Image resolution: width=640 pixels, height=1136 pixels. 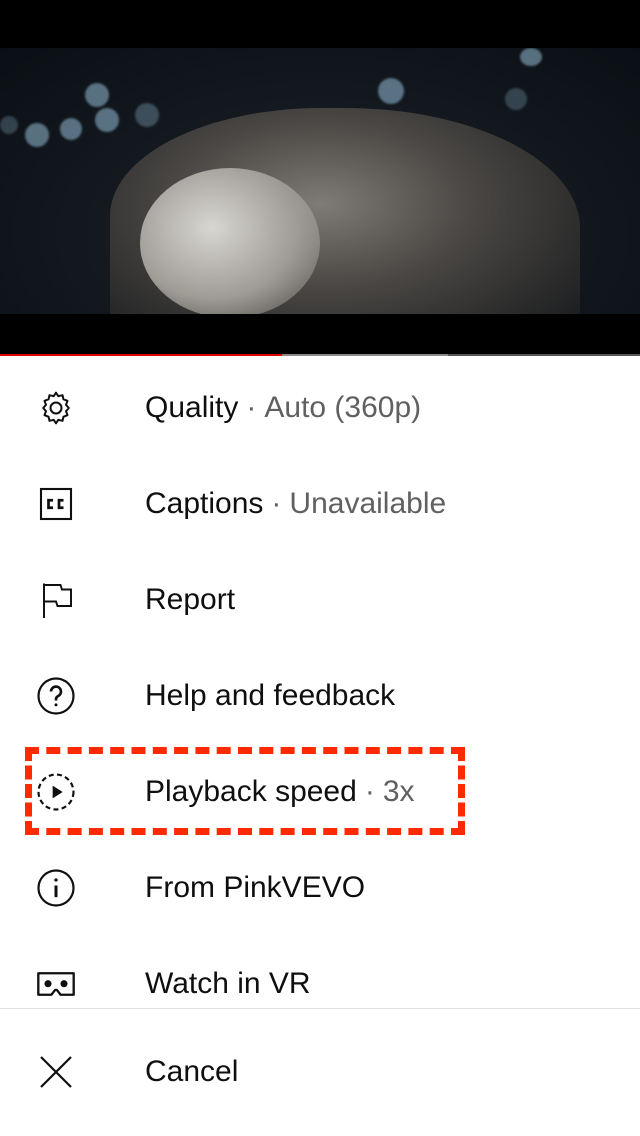 I want to click on close-icon, so click(x=56, y=1072).